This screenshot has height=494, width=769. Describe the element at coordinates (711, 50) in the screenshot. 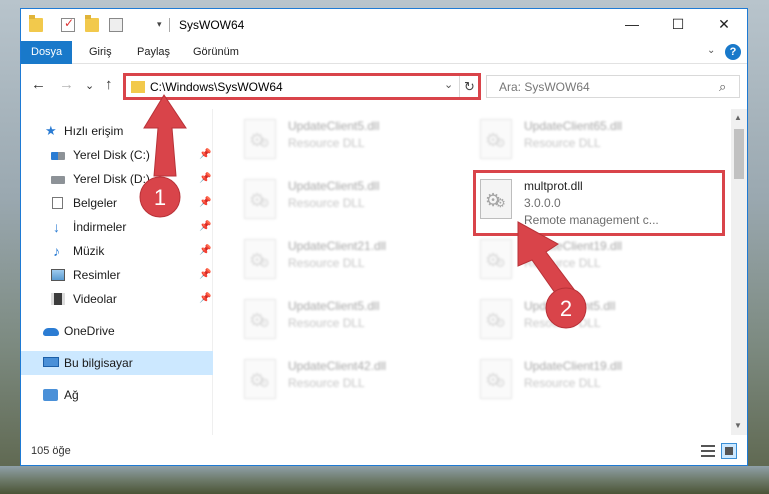

I see `expand-ribbon-icon: ⌄` at that location.